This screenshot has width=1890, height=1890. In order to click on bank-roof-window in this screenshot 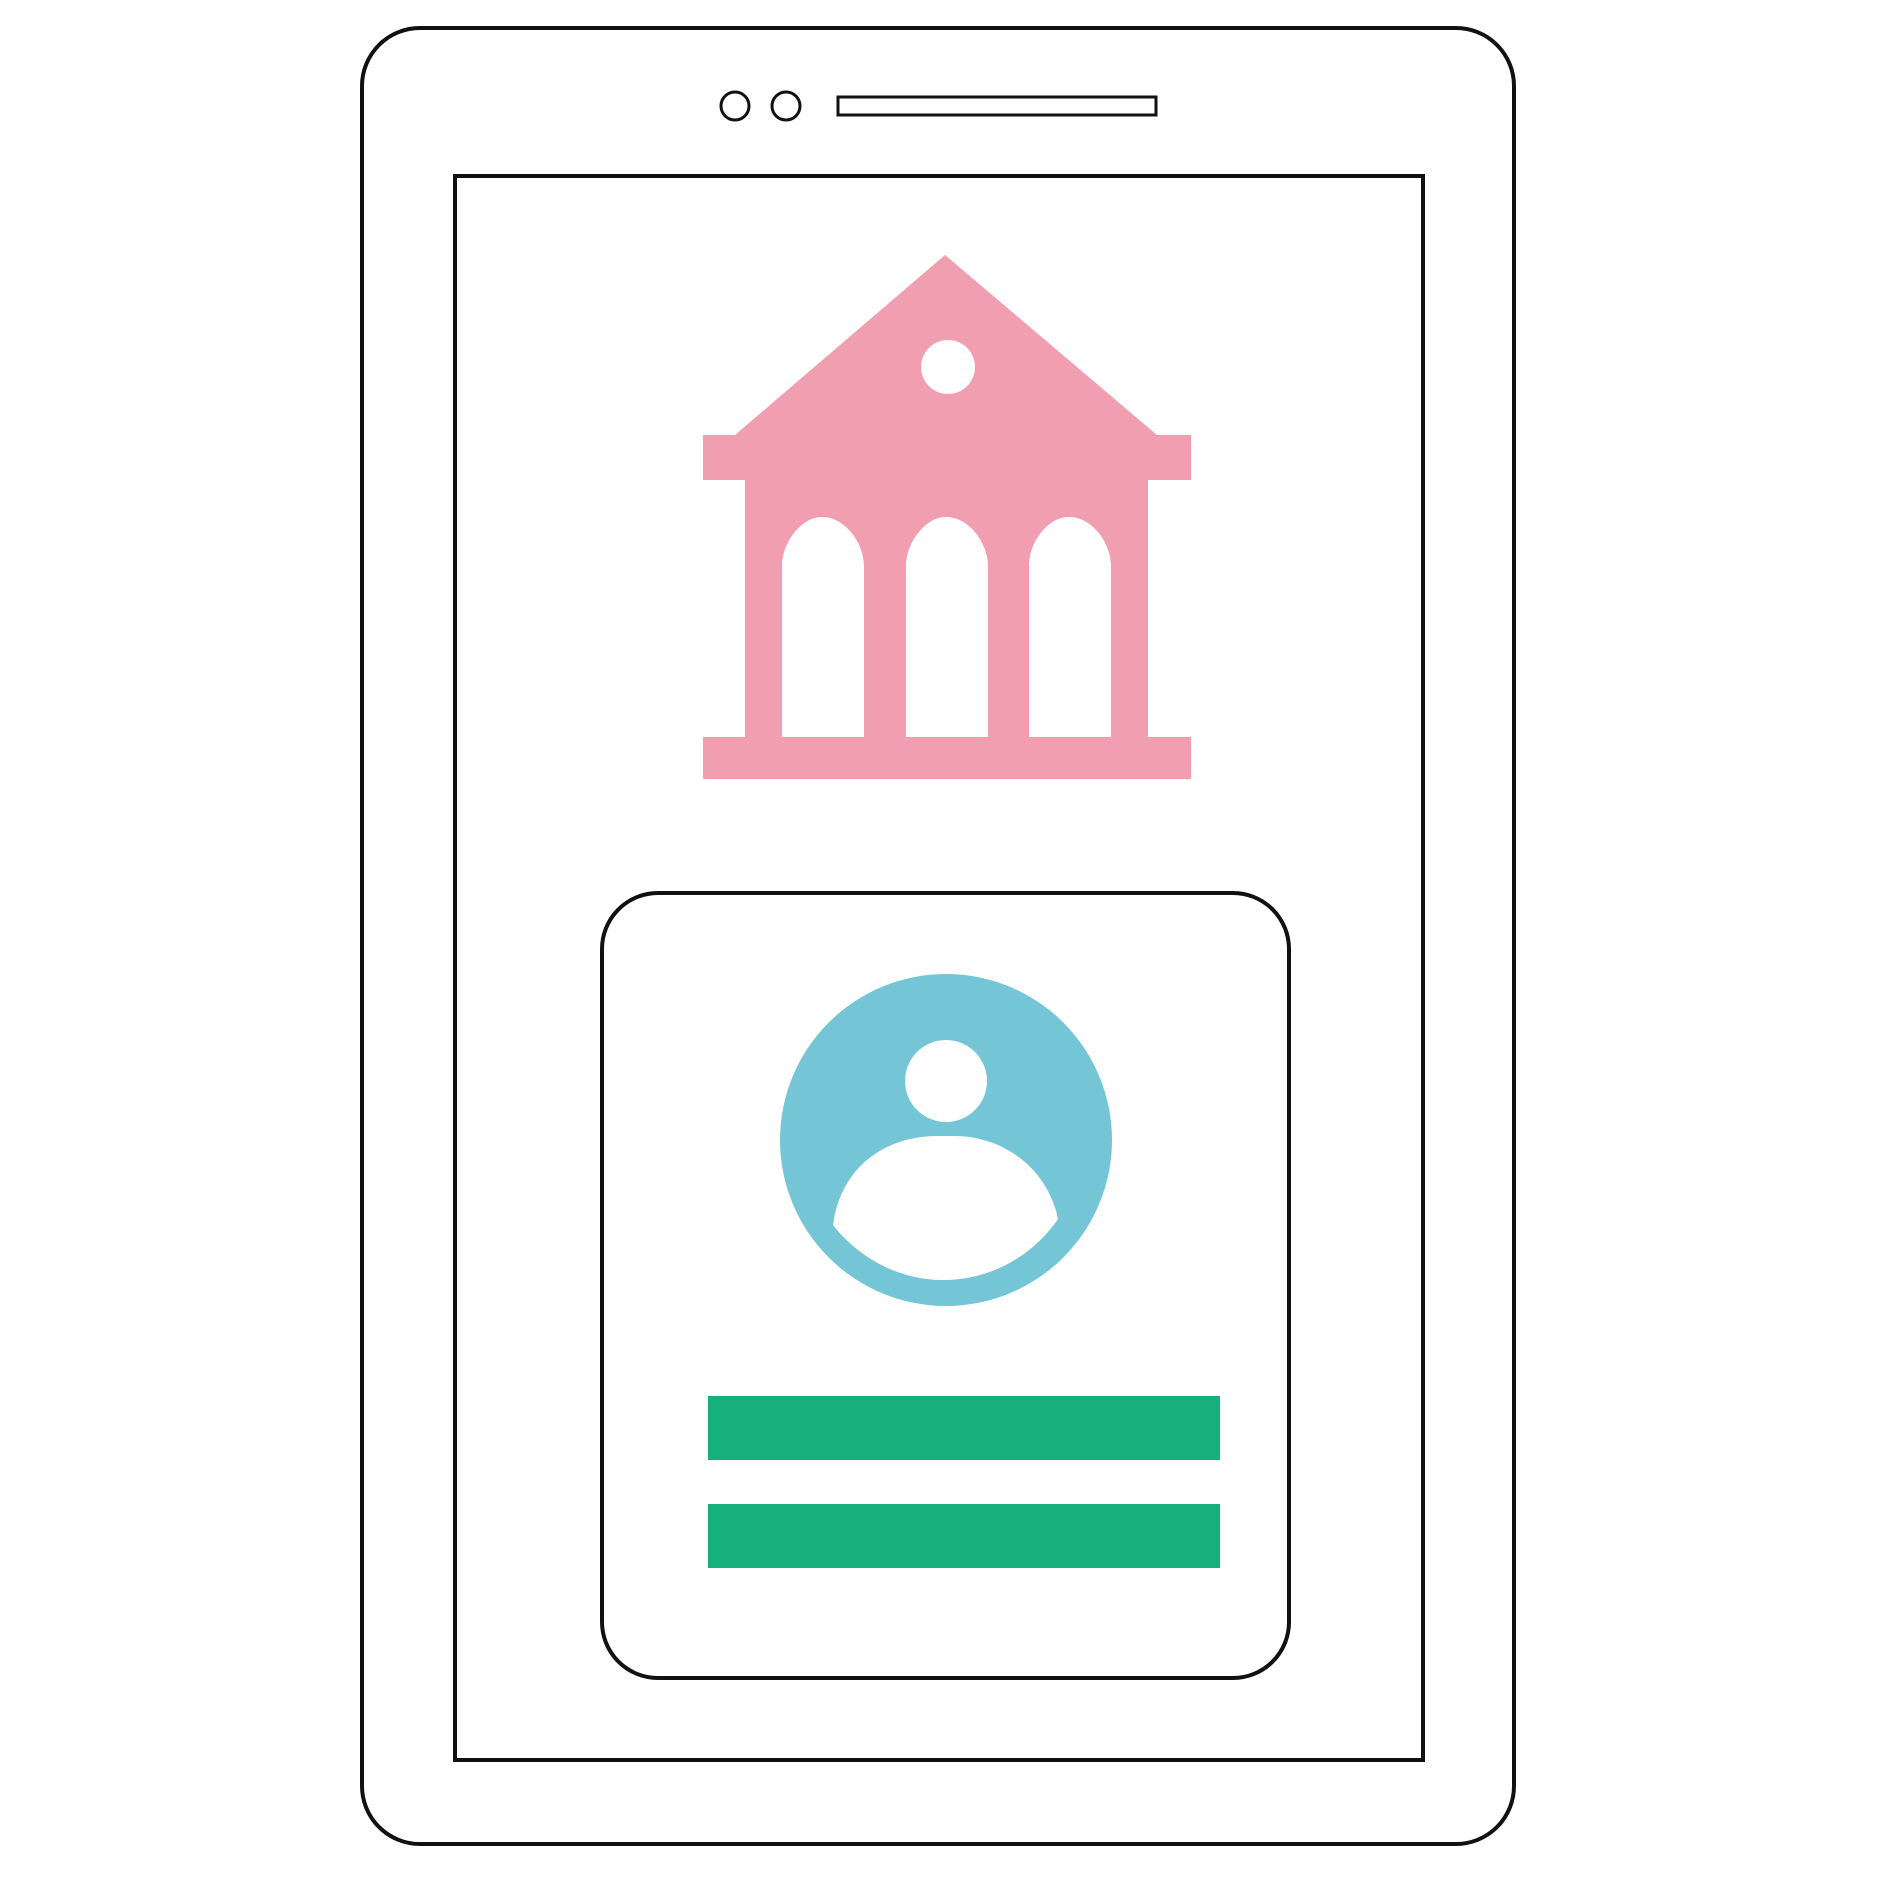, I will do `click(948, 367)`.